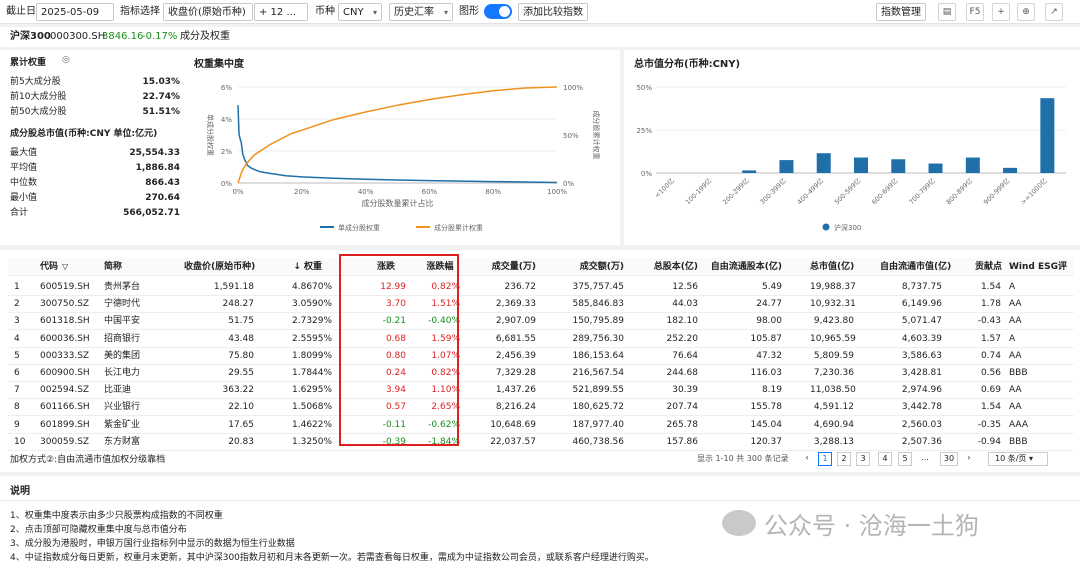  I want to click on column-header: 总市值(亿), so click(832, 267).